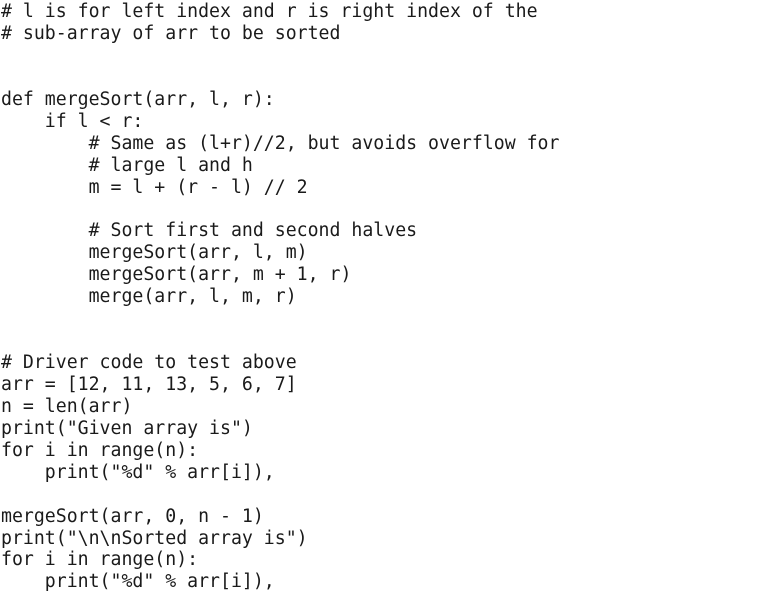 The width and height of the screenshot is (782, 597). Describe the element at coordinates (176, 275) in the screenshot. I see `code-line-13: mergeSort(arr, m + 1, r)` at that location.